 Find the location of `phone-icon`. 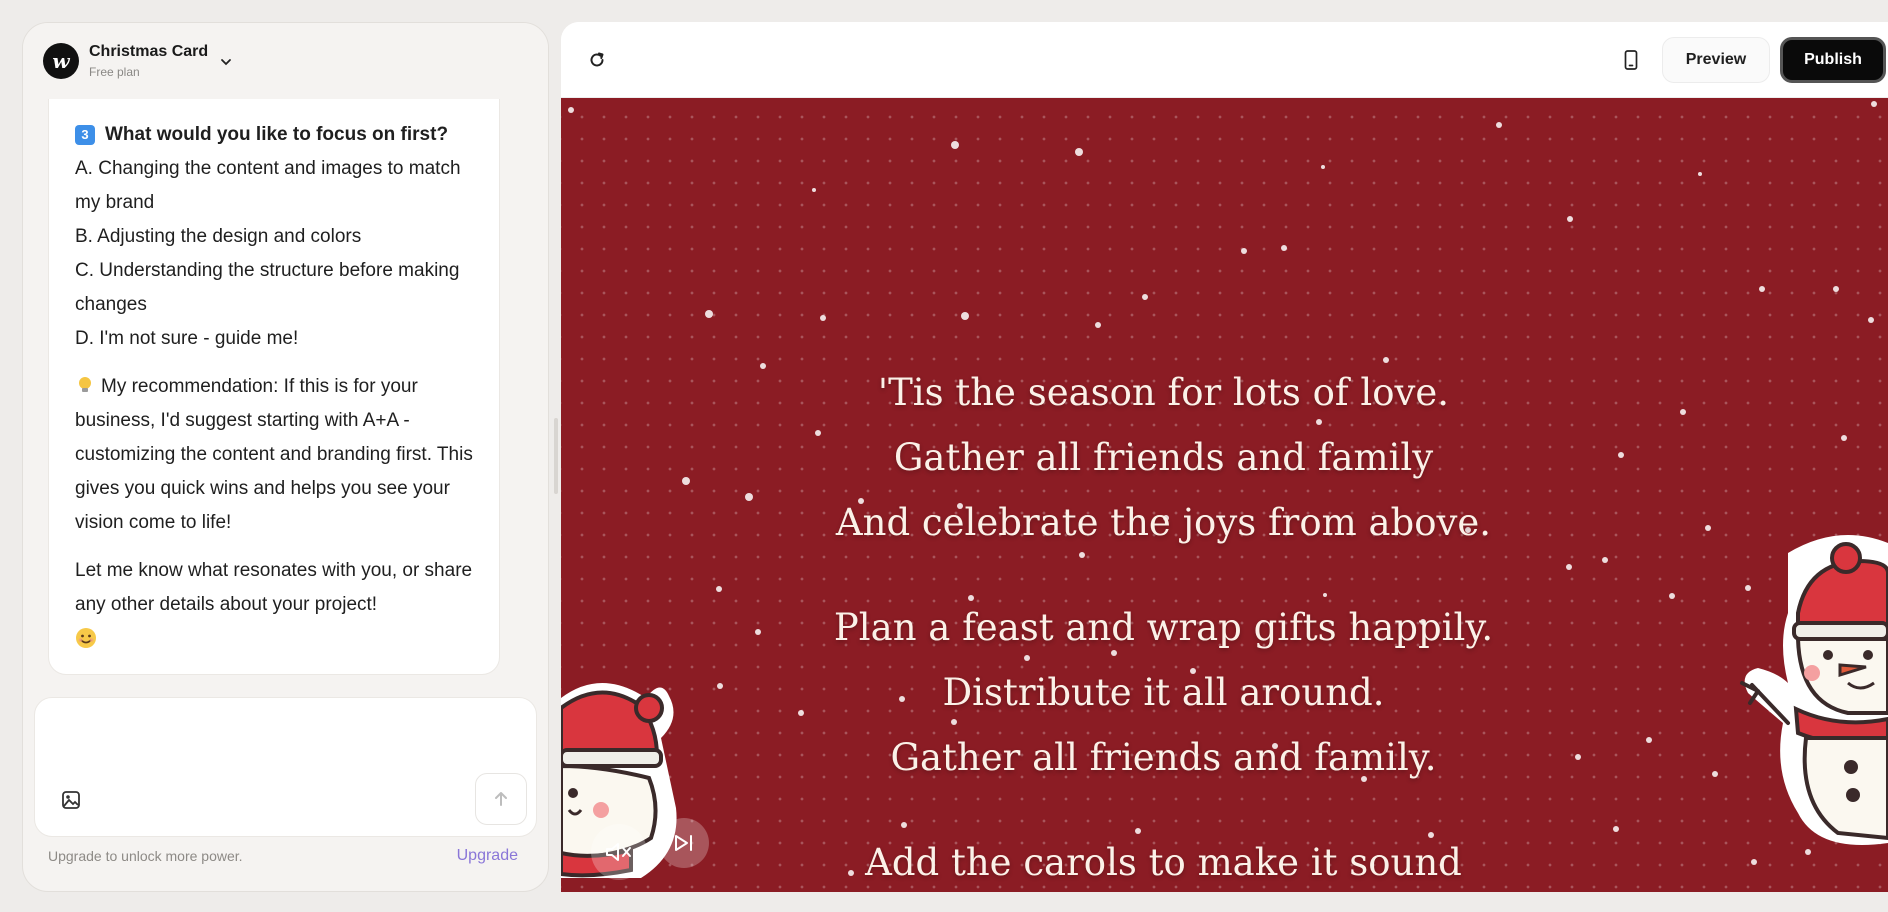

phone-icon is located at coordinates (1631, 60).